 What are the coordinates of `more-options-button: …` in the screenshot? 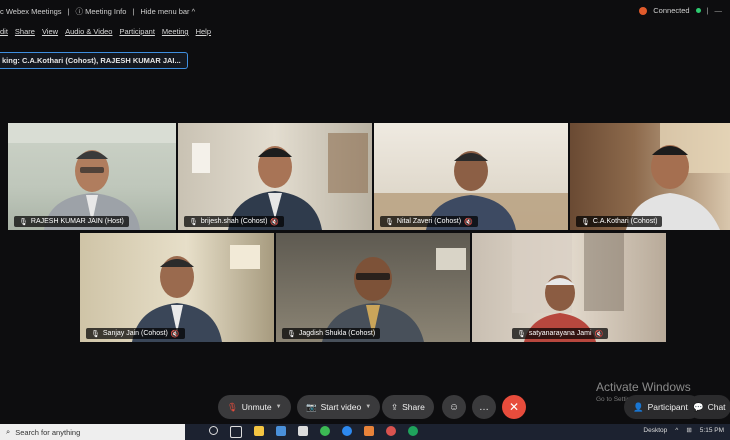 It's located at (484, 407).